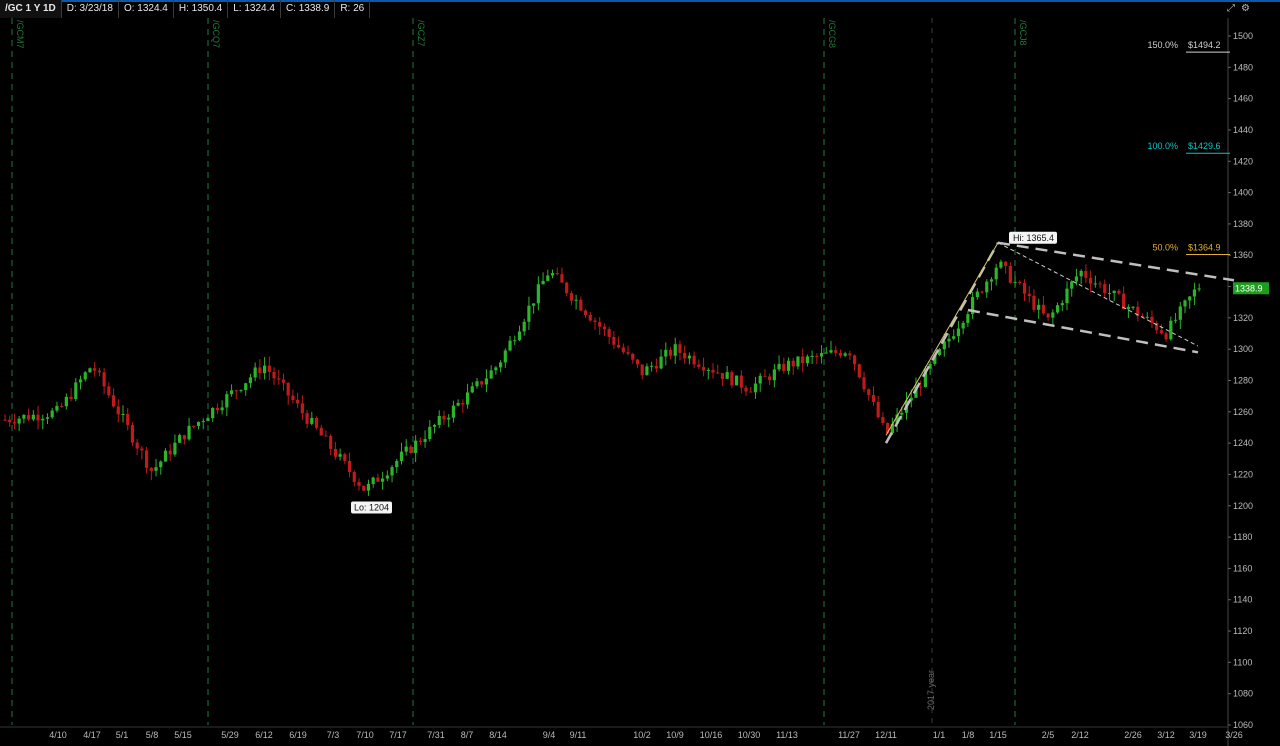 The image size is (1280, 746). What do you see at coordinates (1243, 255) in the screenshot?
I see `y-tick-label: 1360` at bounding box center [1243, 255].